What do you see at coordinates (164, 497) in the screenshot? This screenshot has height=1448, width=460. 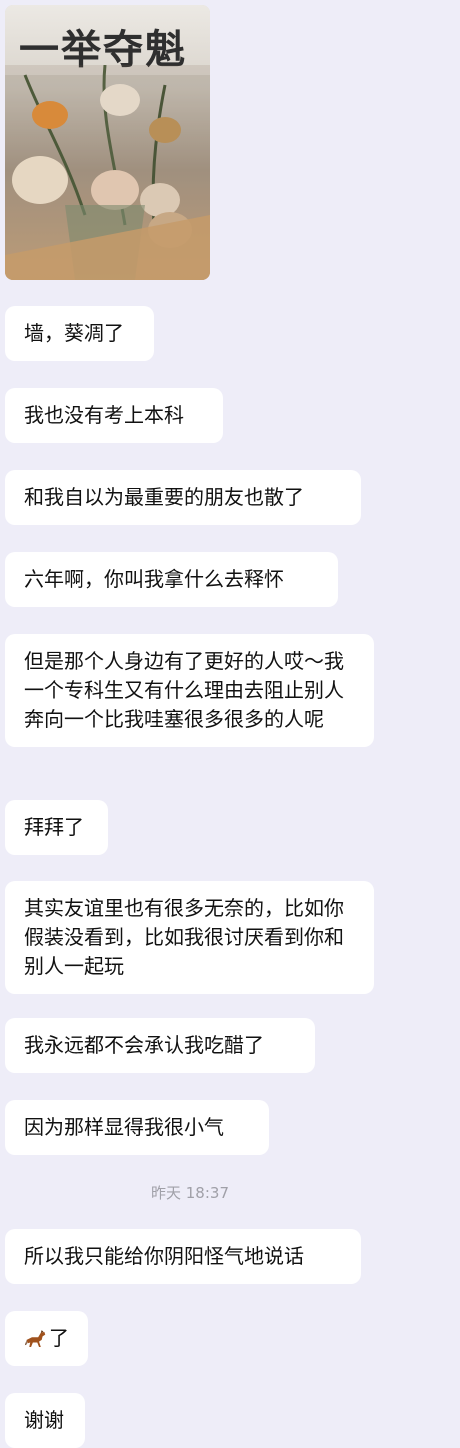 I see `message-text: 和我自以为最重要的朋友也散了` at bounding box center [164, 497].